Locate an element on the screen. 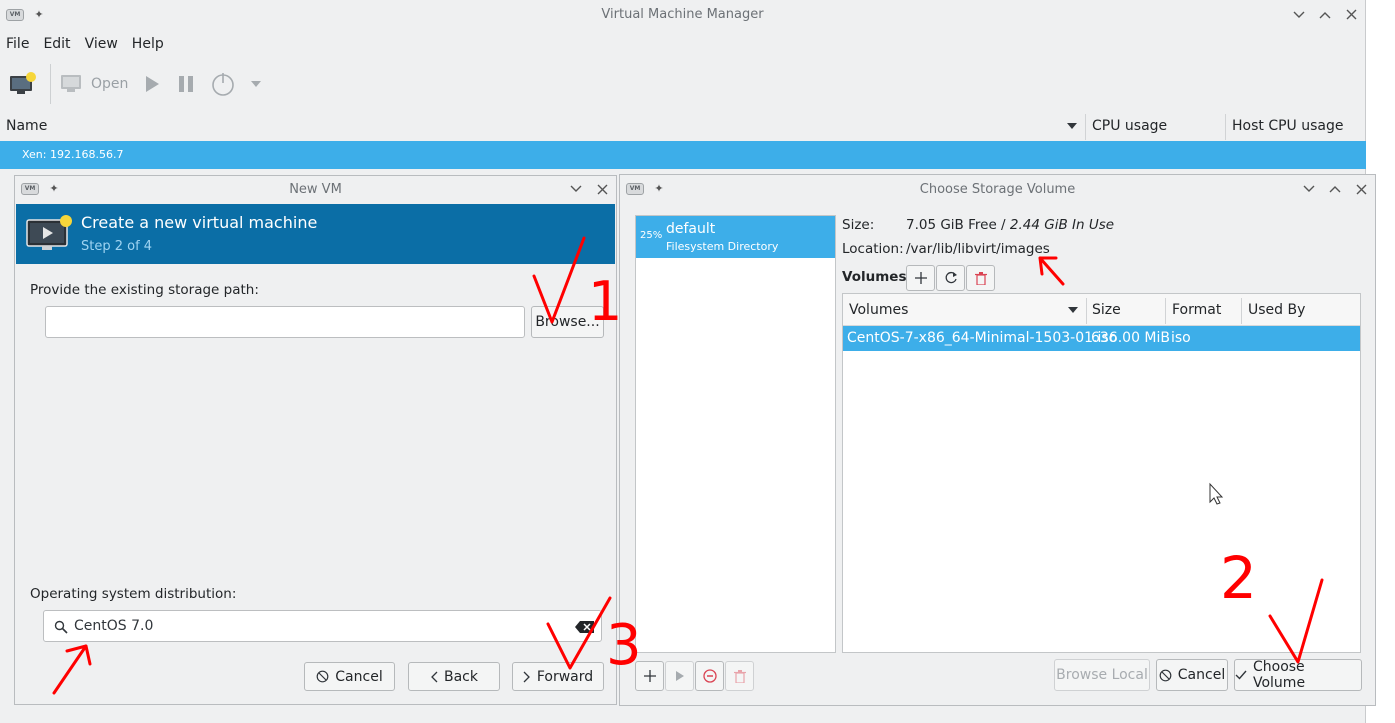 The height and width of the screenshot is (723, 1395). menu-file: File is located at coordinates (17, 44).